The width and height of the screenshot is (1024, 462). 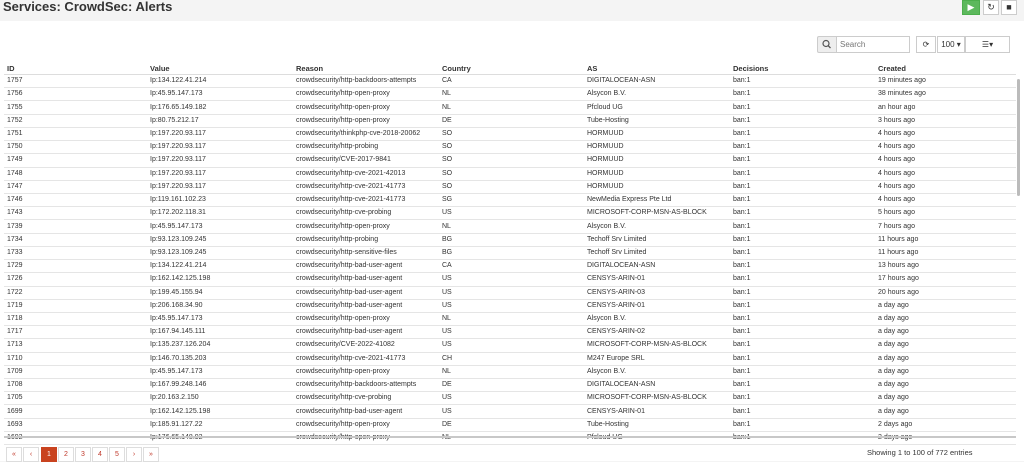 What do you see at coordinates (75, 147) in the screenshot?
I see `cell-id: 1750` at bounding box center [75, 147].